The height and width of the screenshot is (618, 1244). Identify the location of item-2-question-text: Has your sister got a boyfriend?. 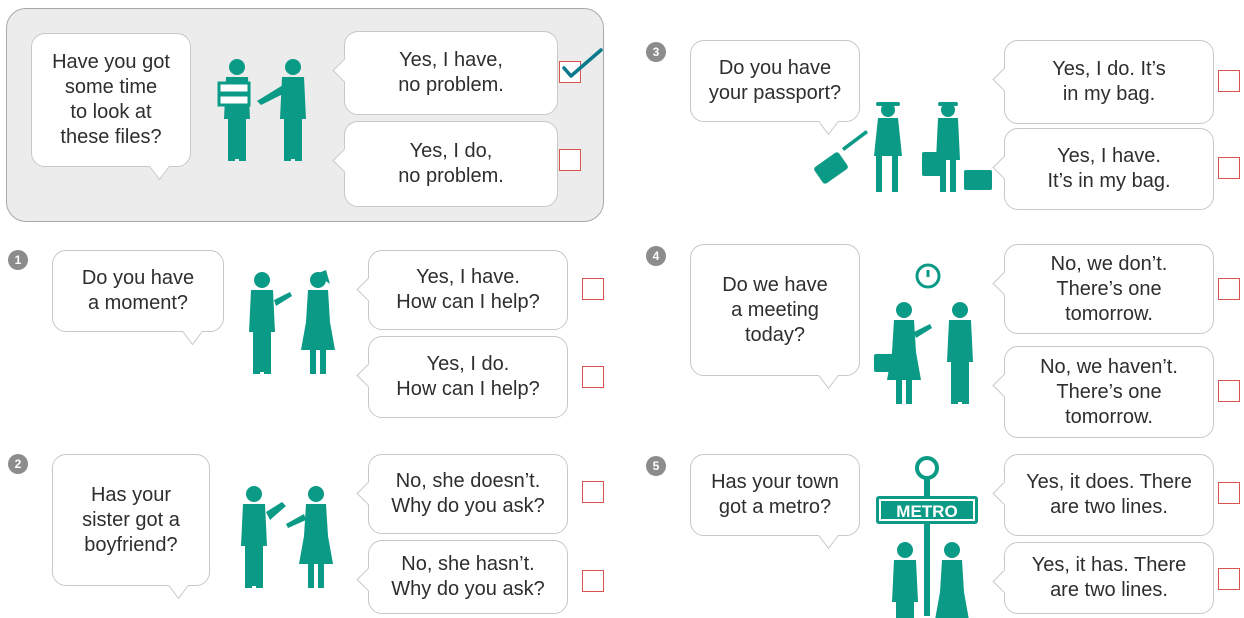
(131, 519).